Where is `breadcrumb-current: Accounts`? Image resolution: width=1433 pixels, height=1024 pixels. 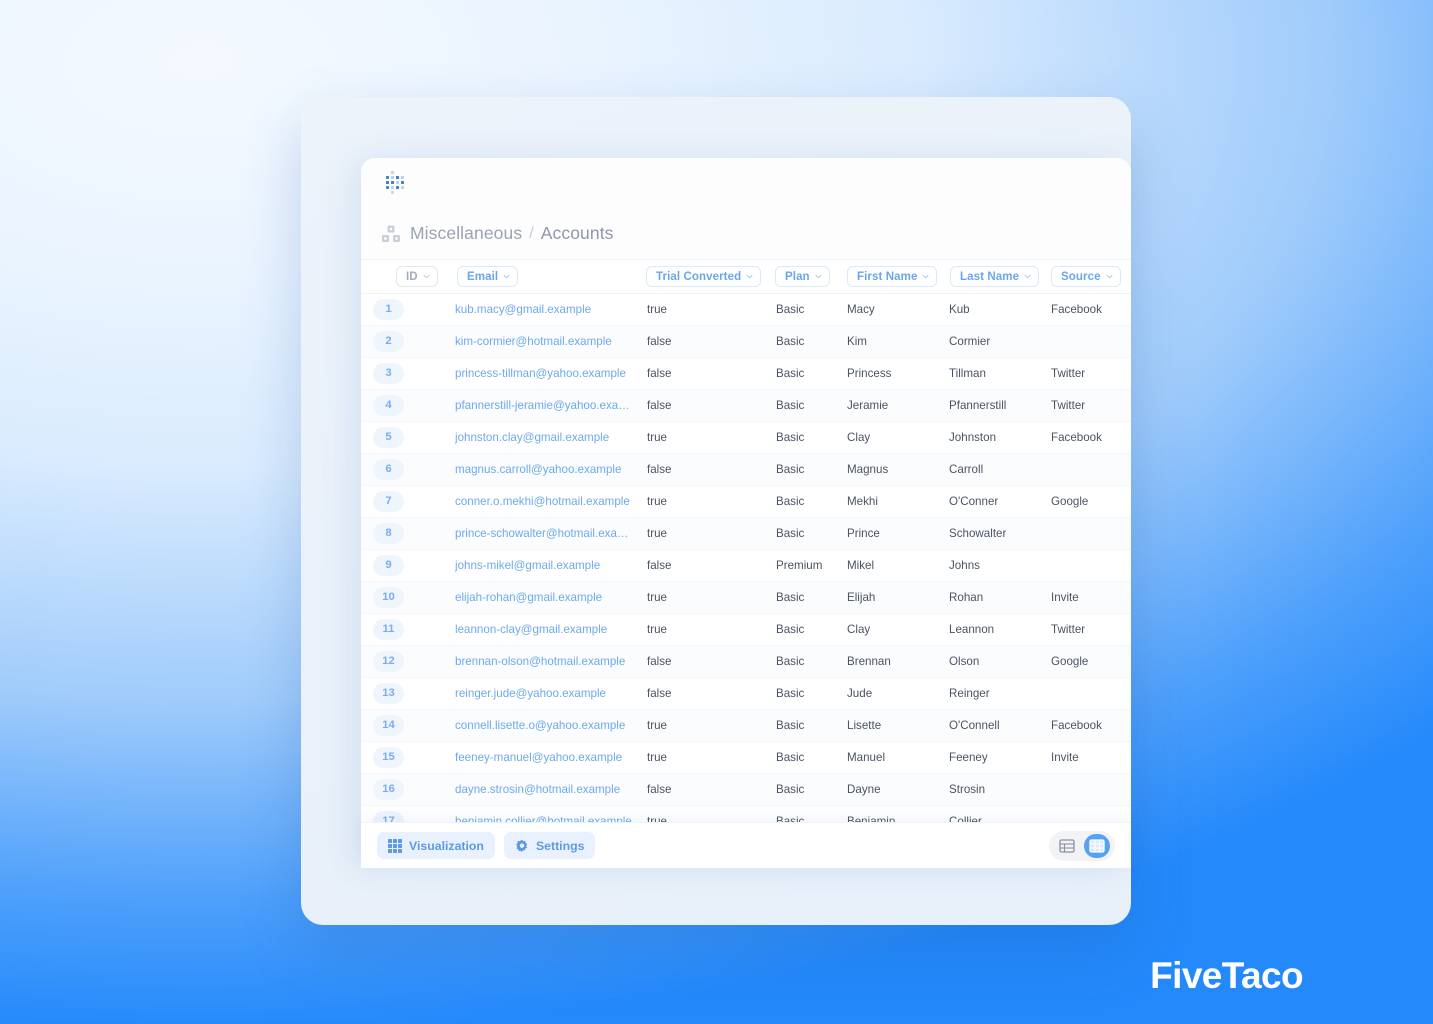
breadcrumb-current: Accounts is located at coordinates (577, 233).